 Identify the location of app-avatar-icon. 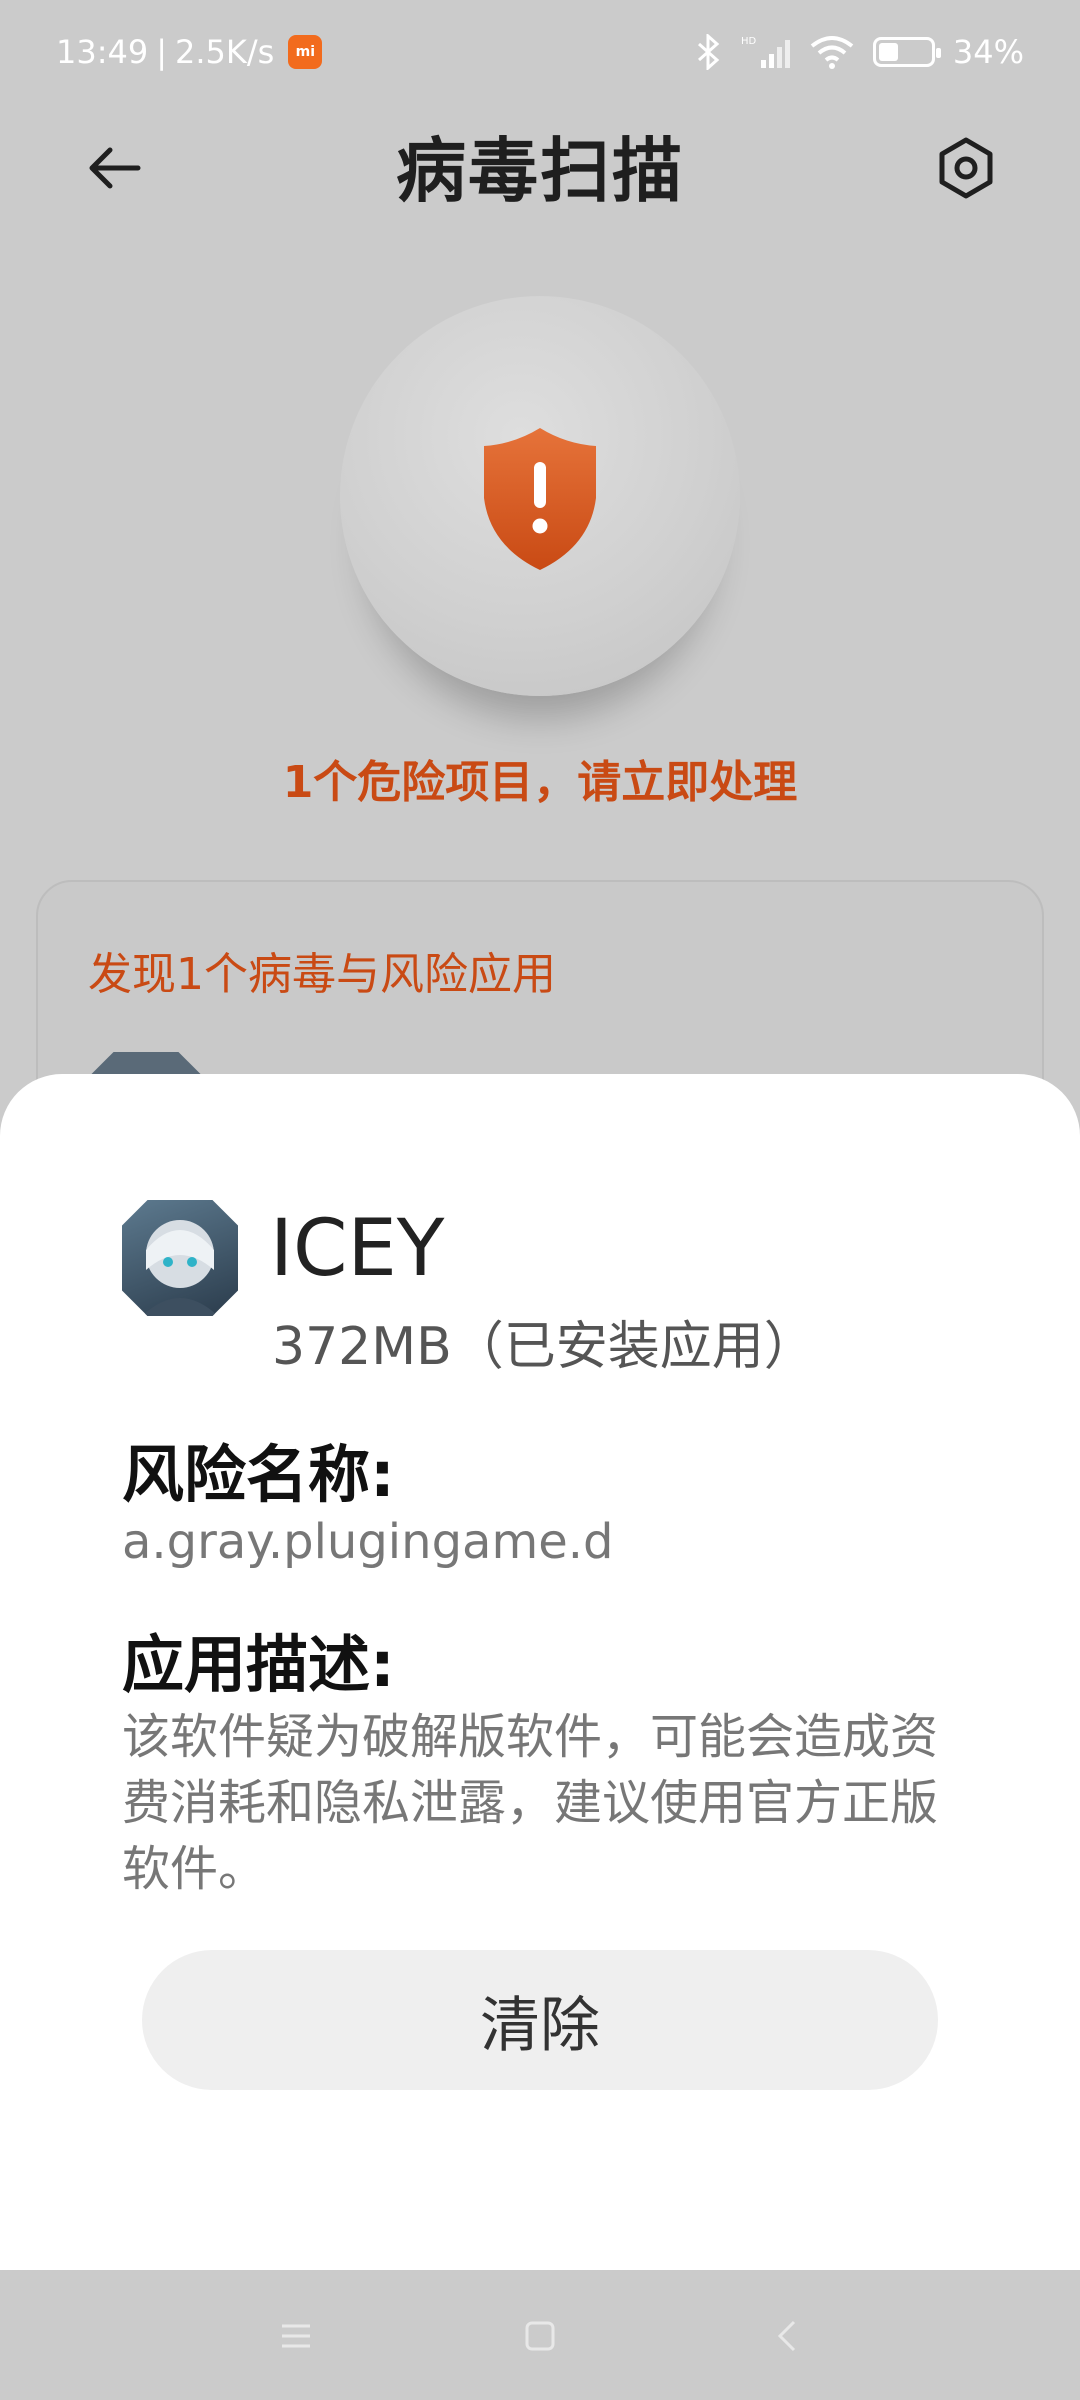
(180, 1268).